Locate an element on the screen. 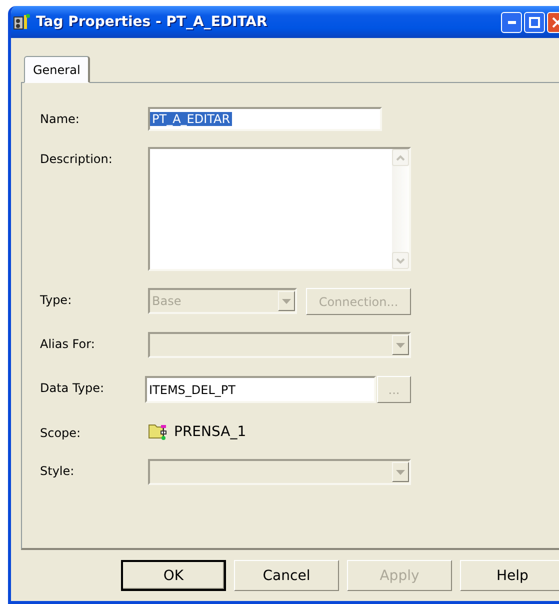 The width and height of the screenshot is (559, 604). dialog-button: Help is located at coordinates (509, 575).